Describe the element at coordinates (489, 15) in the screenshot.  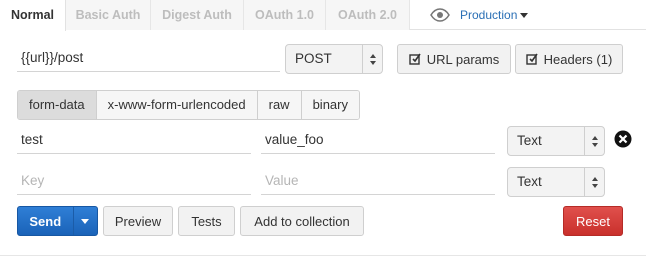
I see `environment-label: Production` at that location.